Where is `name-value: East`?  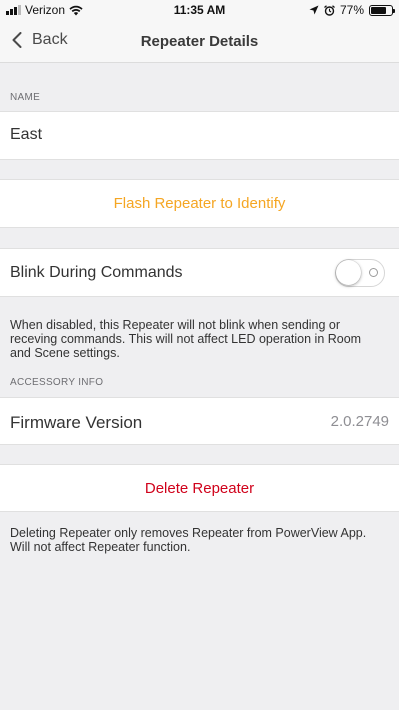 name-value: East is located at coordinates (26, 134).